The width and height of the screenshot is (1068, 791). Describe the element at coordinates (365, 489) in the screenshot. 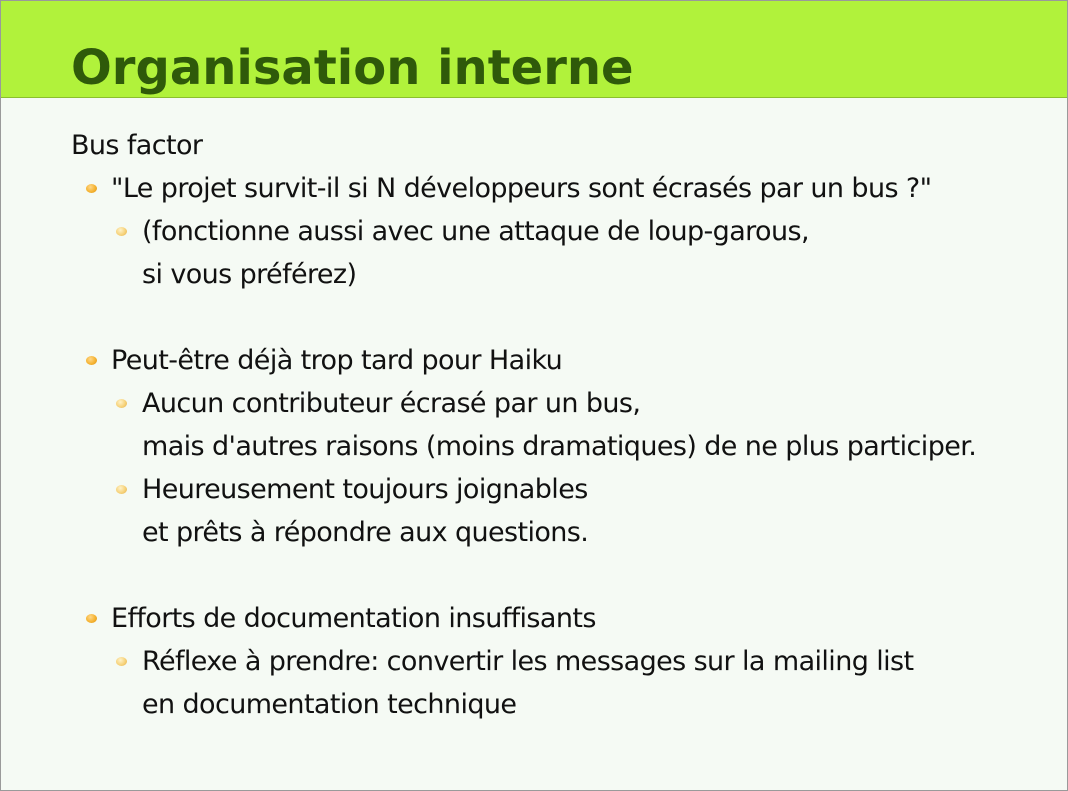

I see `sub-list-item: Heureusement toujours joignables` at that location.